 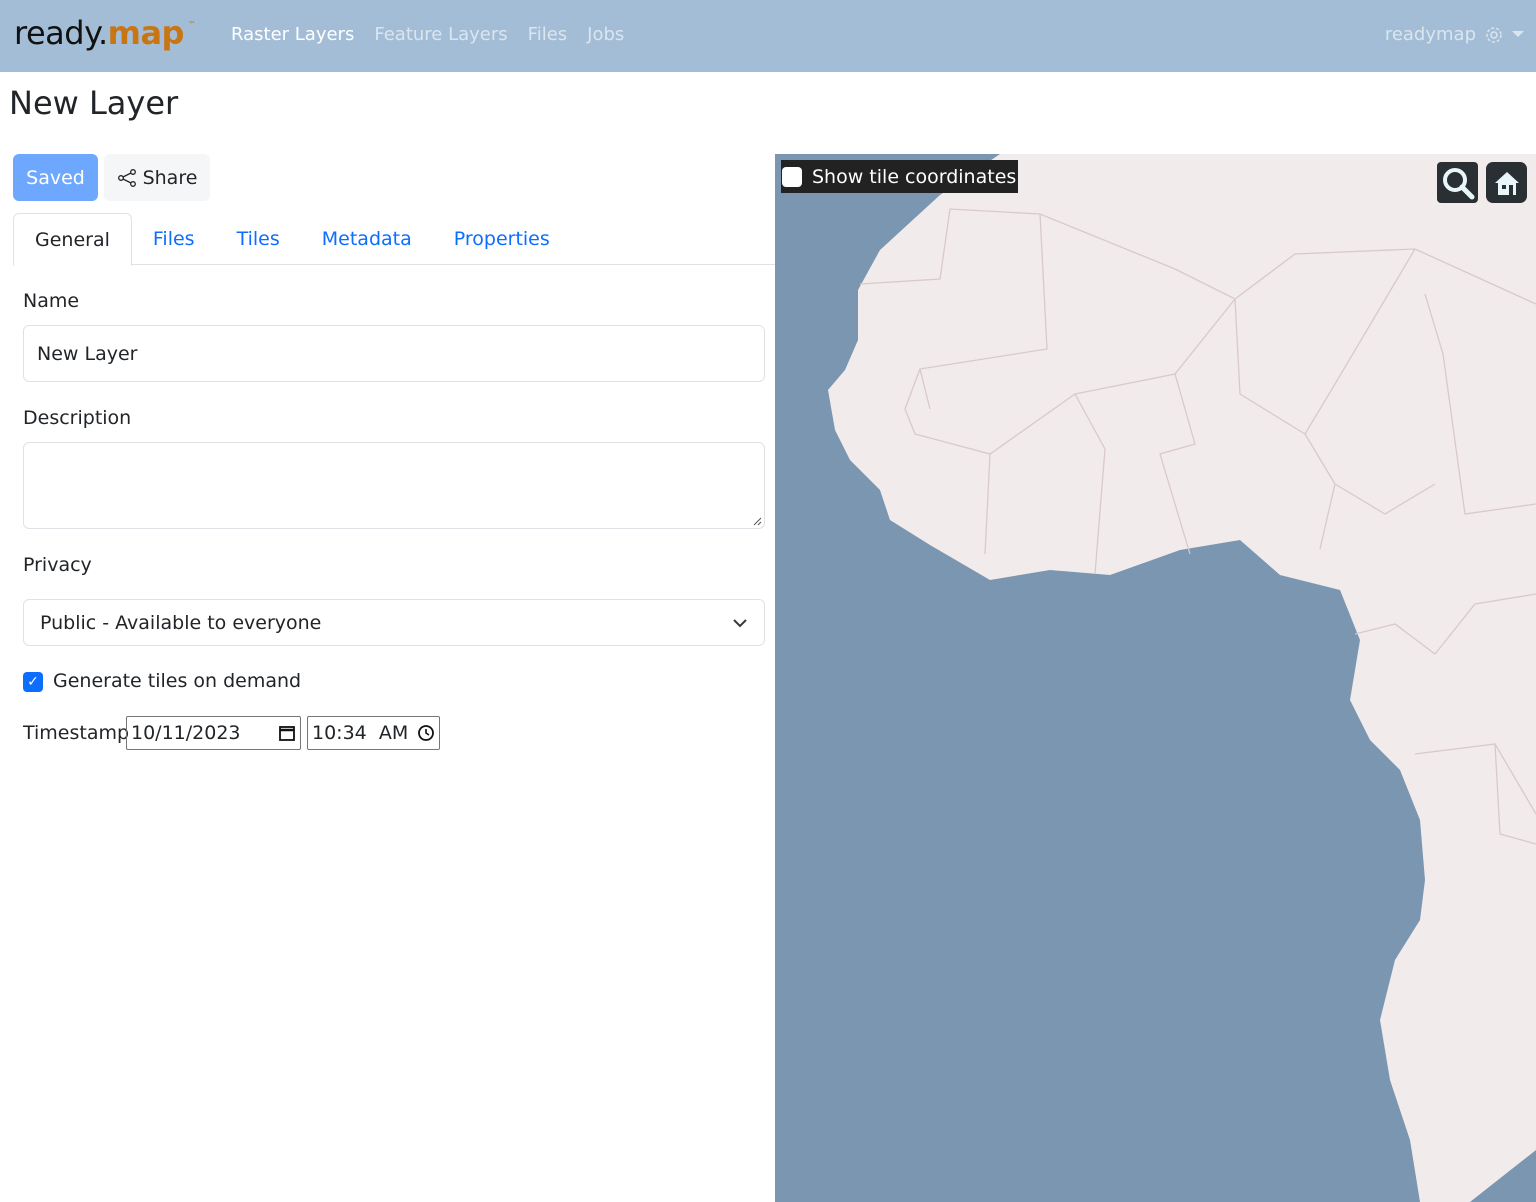 I want to click on saved-button: Saved, so click(x=55, y=177).